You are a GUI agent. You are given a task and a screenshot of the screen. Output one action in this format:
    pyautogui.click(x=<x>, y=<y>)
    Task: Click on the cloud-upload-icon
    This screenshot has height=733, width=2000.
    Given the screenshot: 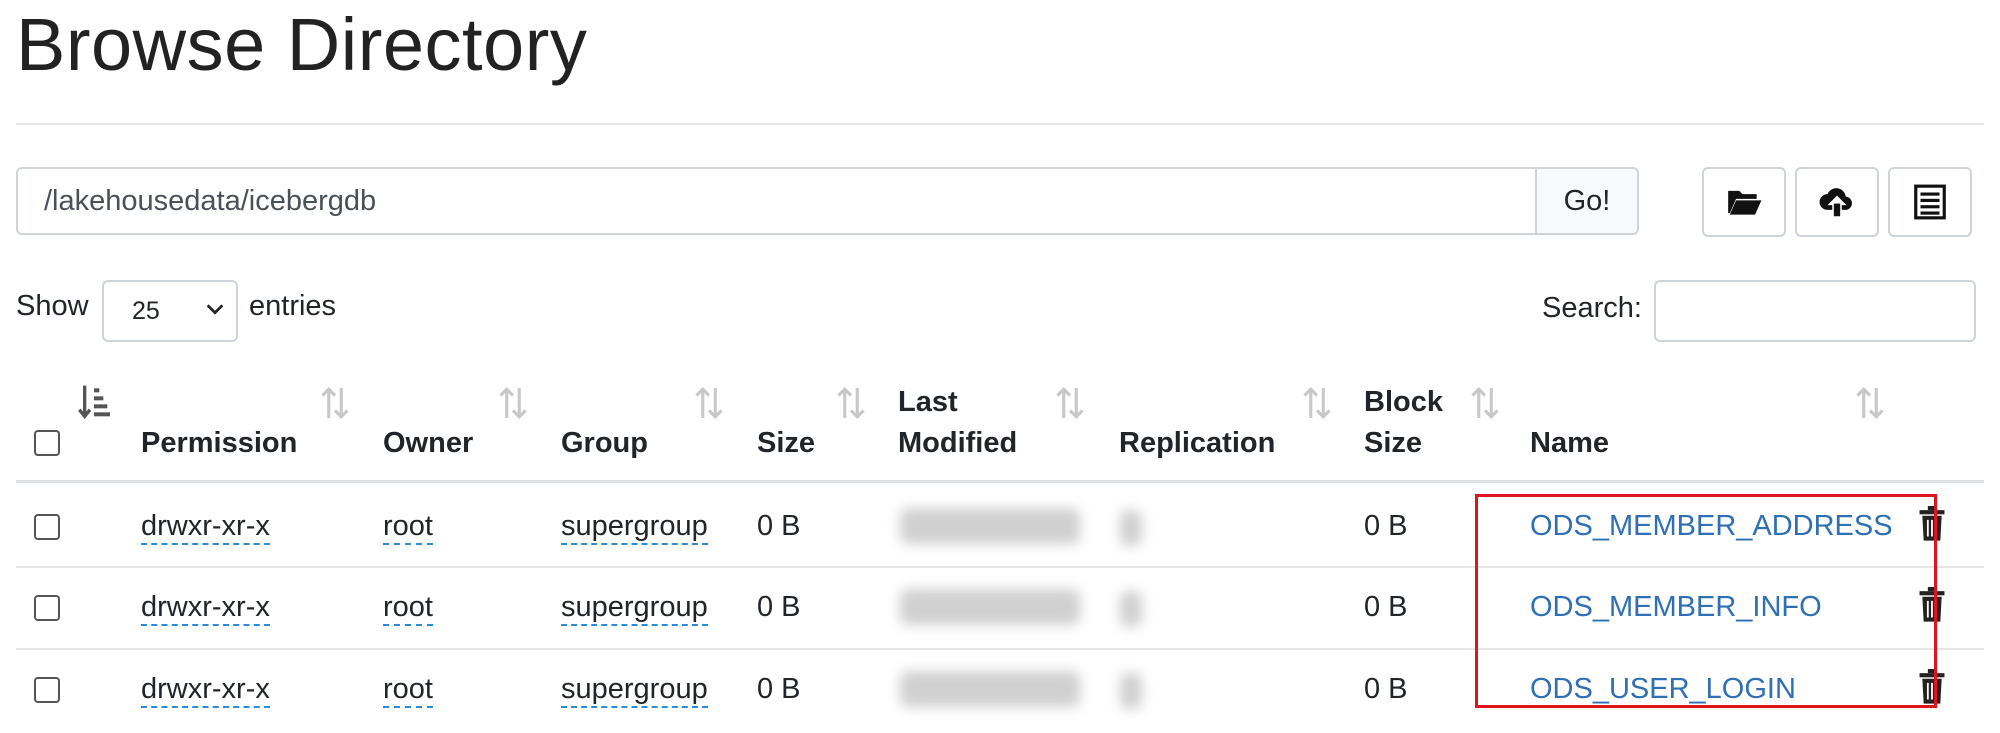 What is the action you would take?
    pyautogui.click(x=1835, y=202)
    